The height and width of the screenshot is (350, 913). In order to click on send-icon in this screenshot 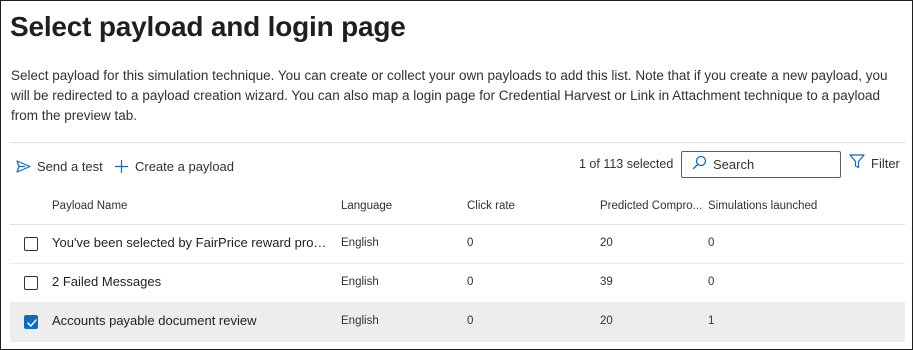, I will do `click(23, 166)`.